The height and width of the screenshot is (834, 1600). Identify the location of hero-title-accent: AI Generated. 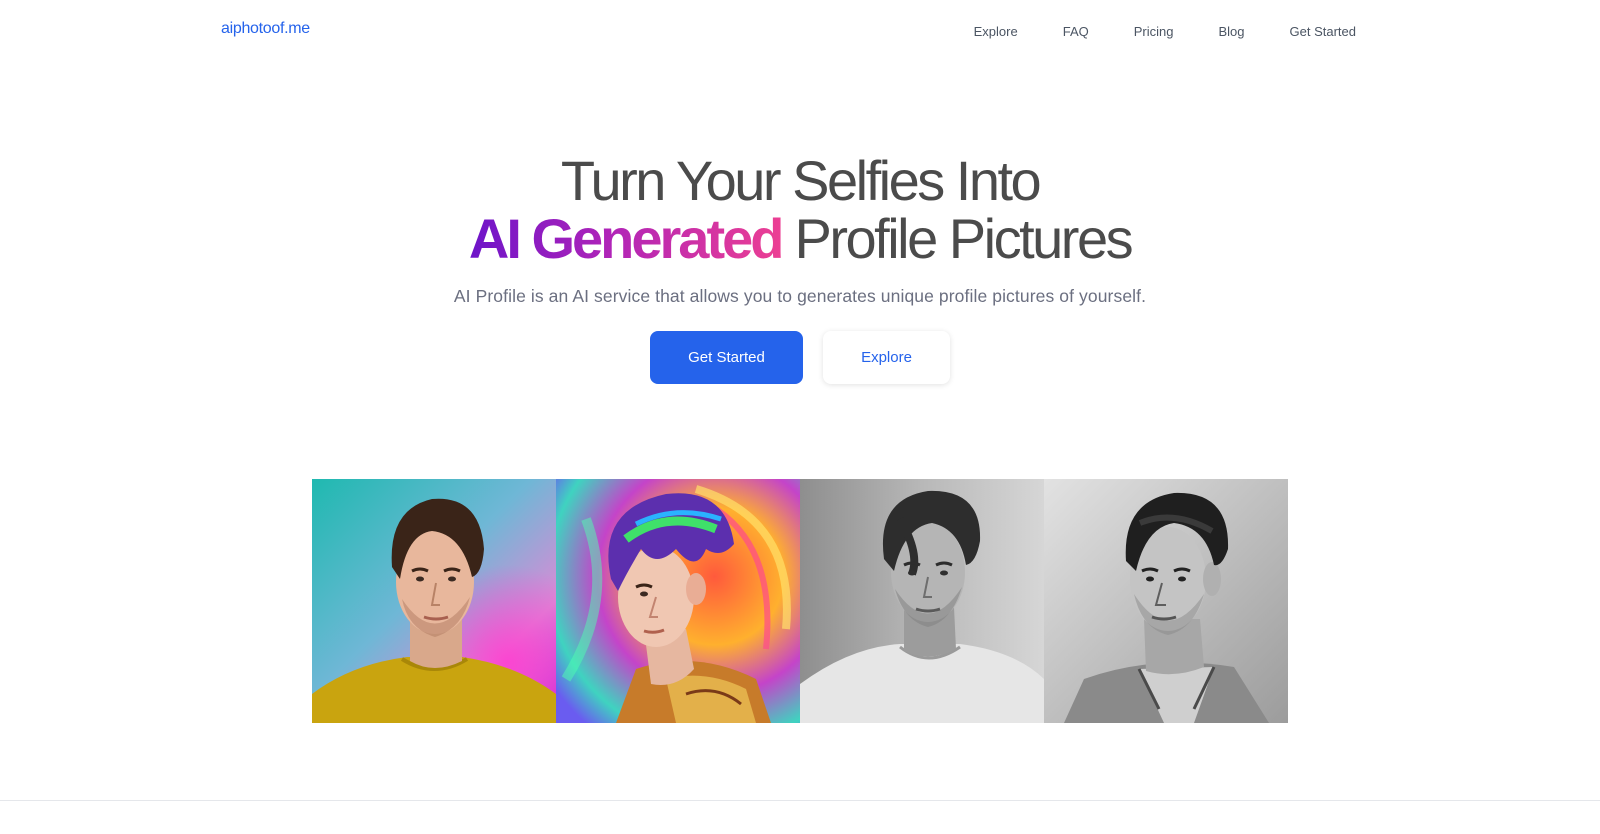
(626, 238).